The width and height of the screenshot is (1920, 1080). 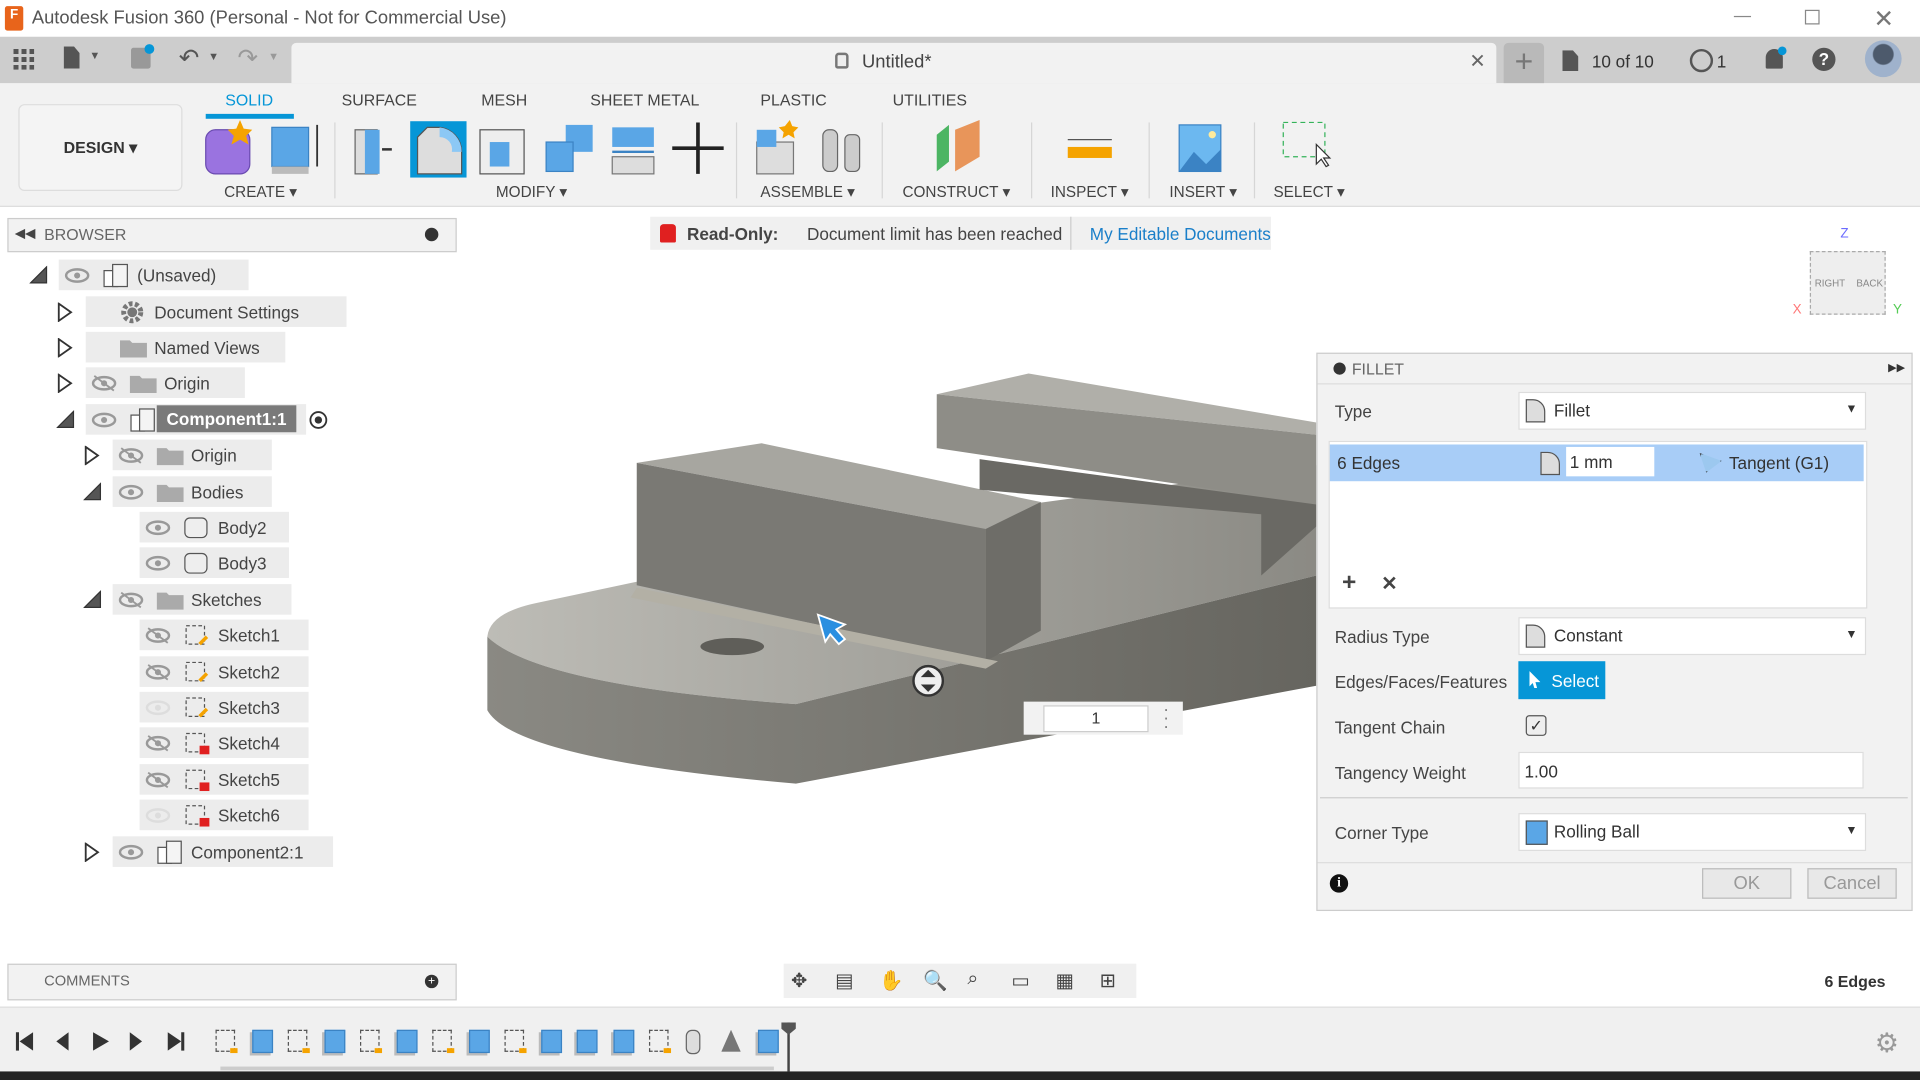 What do you see at coordinates (841, 151) in the screenshot?
I see `joint-icon` at bounding box center [841, 151].